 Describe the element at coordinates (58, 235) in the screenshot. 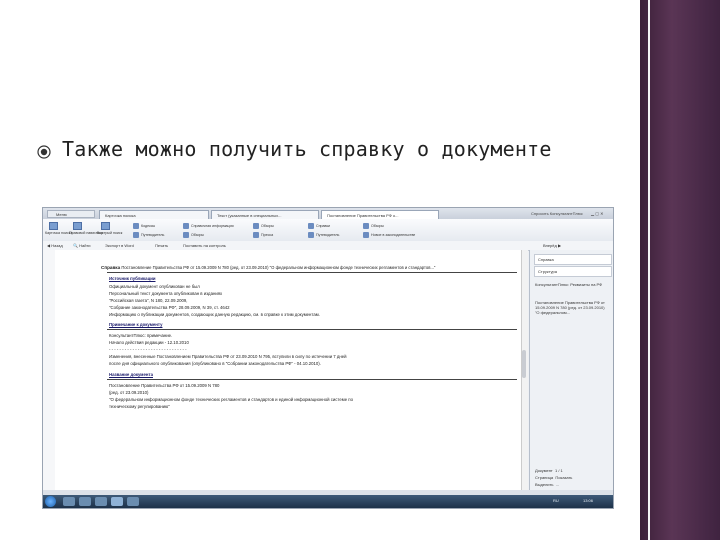

I see `ribbon-search-card: Карточка поиска` at that location.